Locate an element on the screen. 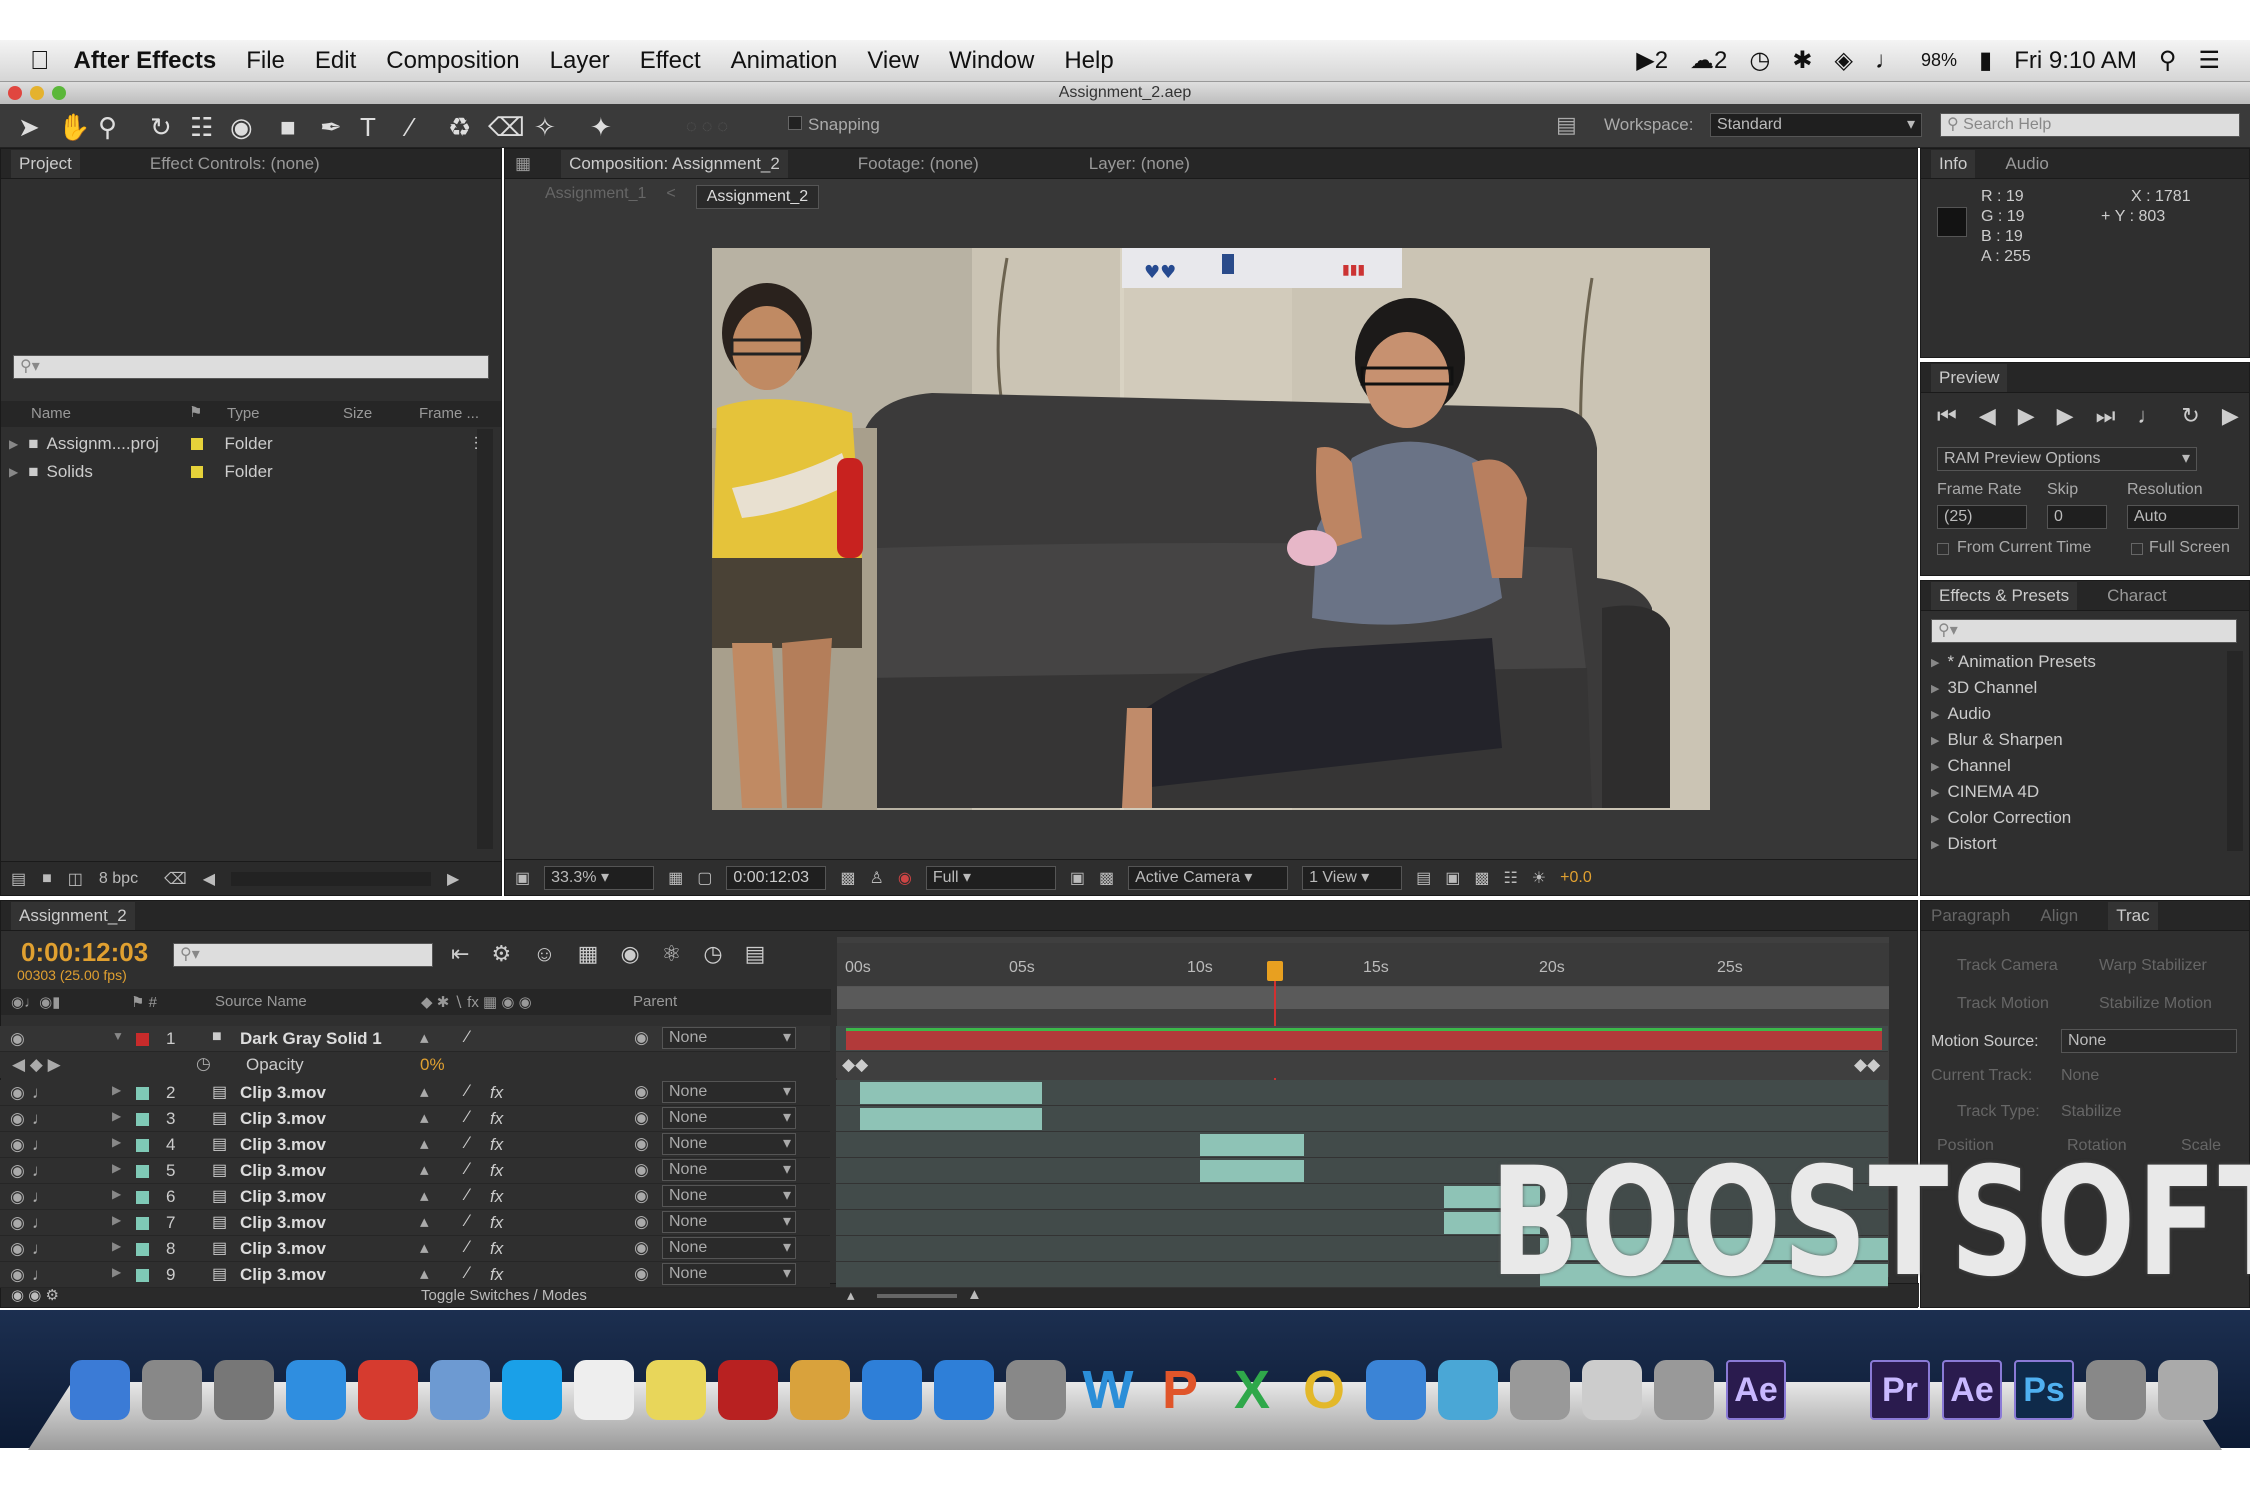  tab-preview: Preview is located at coordinates (1969, 377).